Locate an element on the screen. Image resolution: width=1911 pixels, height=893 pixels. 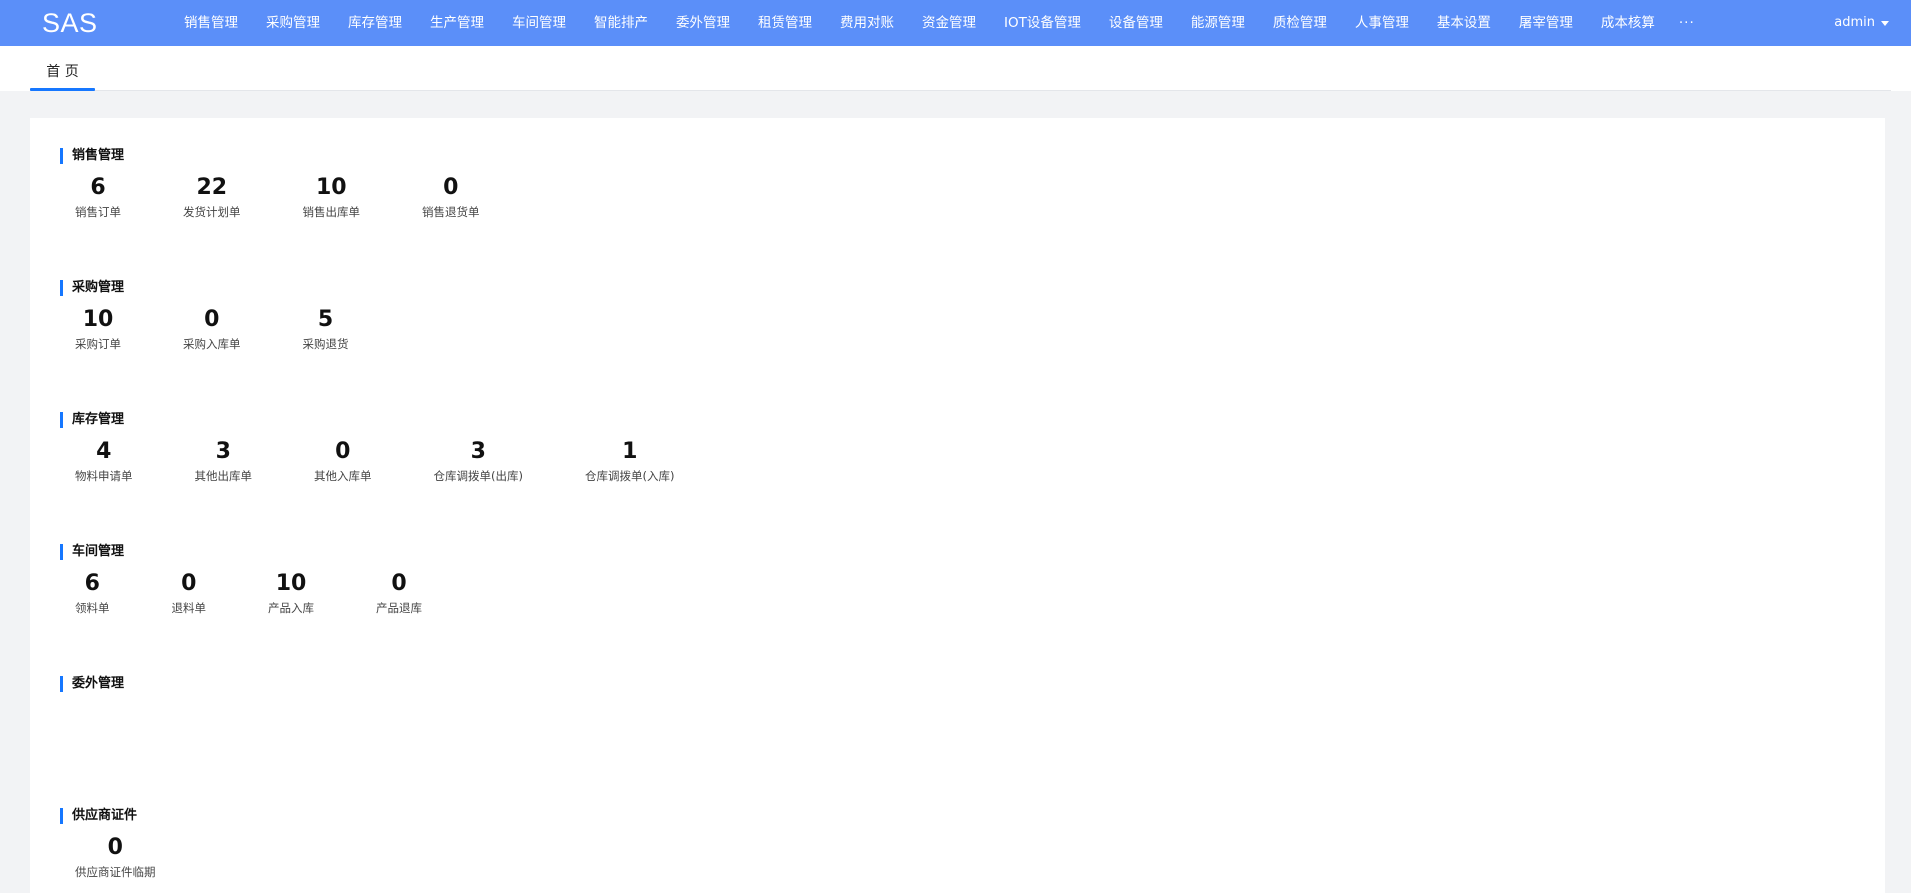
stat-label: 仓库调拨单(入库) is located at coordinates (629, 476).